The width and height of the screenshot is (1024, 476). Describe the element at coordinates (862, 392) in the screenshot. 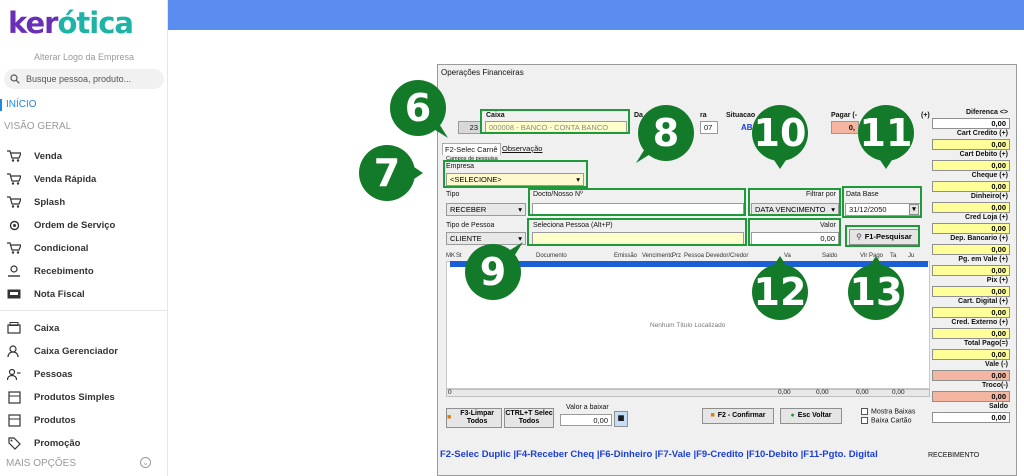

I see `total-pago: 0,00` at that location.